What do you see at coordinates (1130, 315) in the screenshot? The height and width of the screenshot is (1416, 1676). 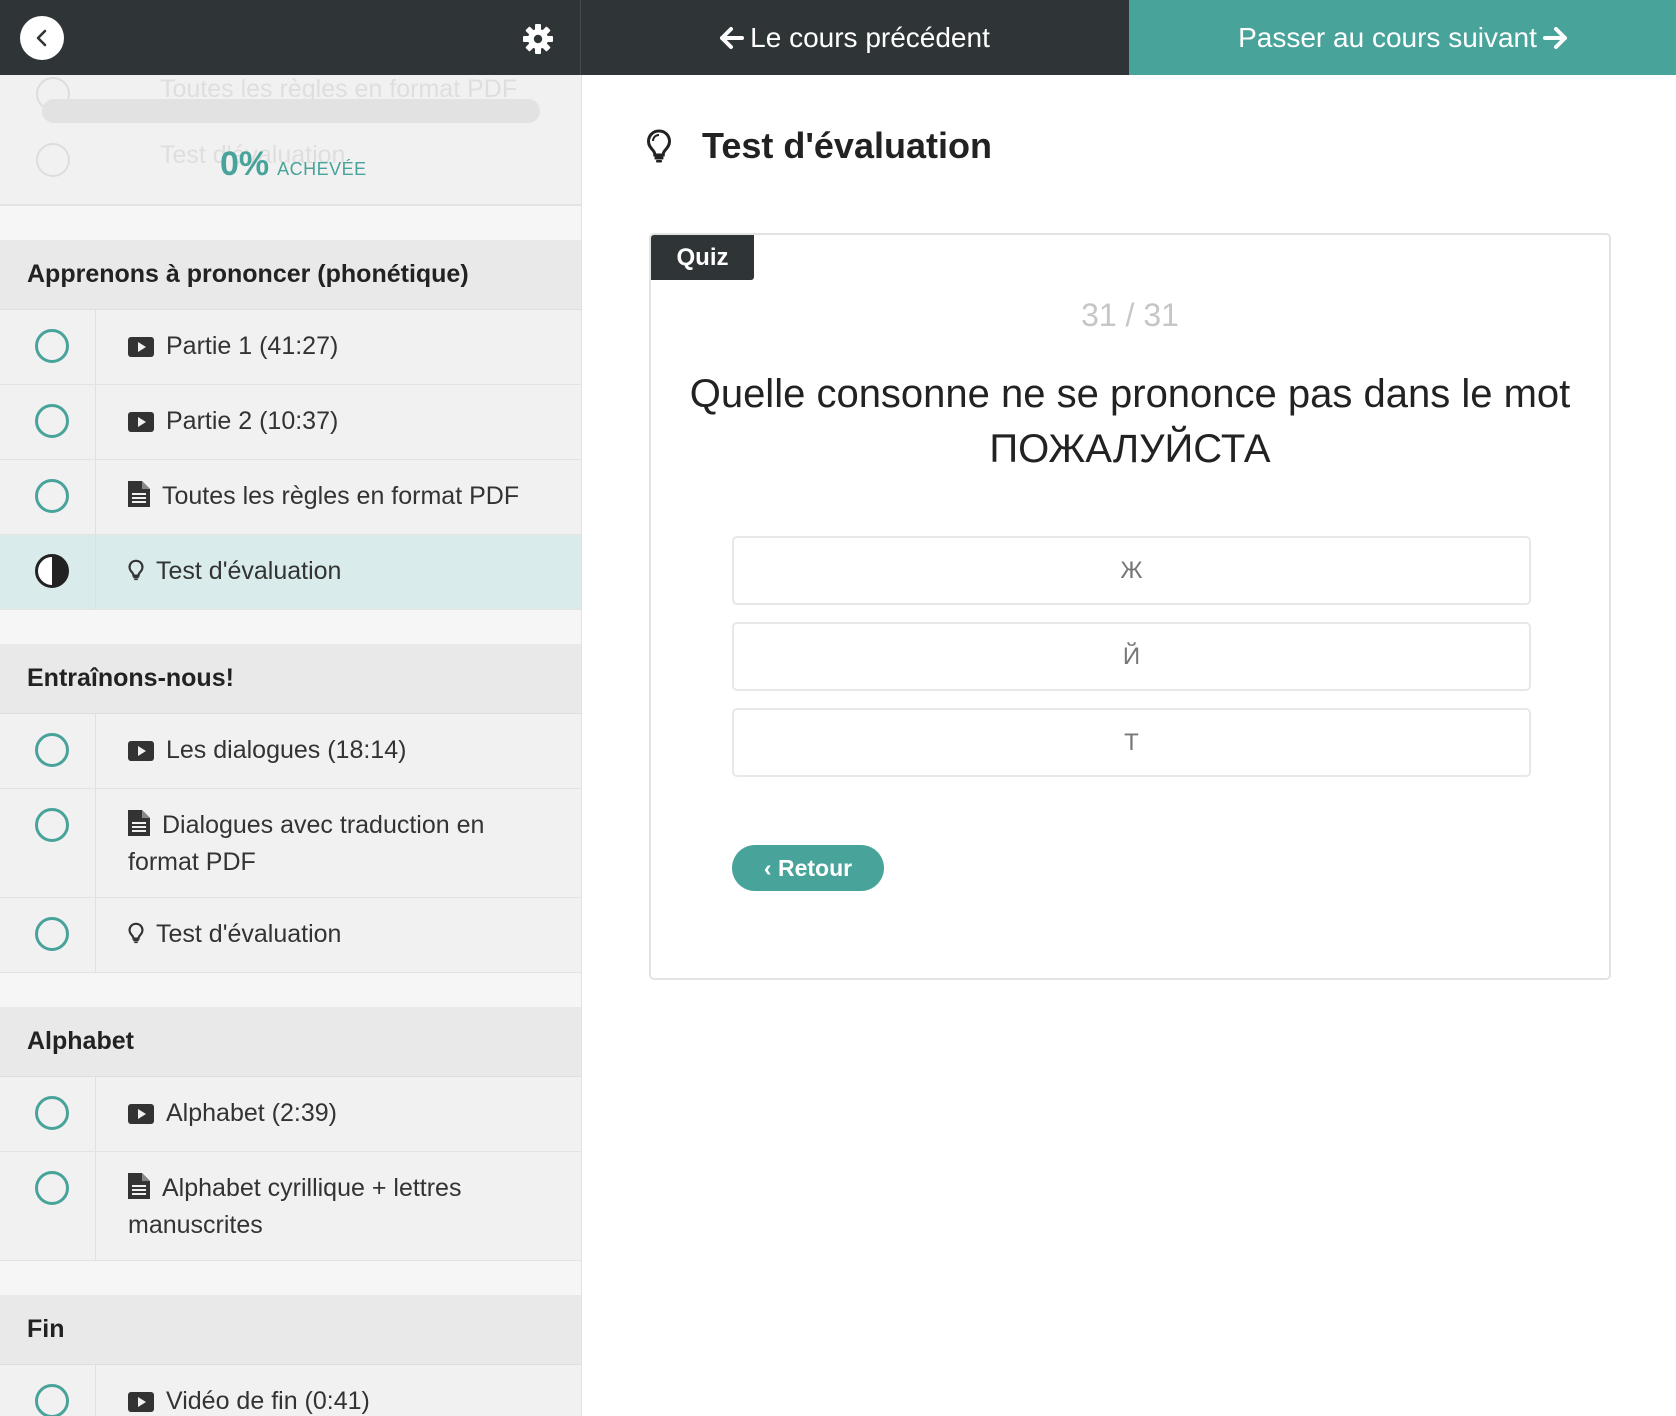 I see `question-counter: 31 / 31` at bounding box center [1130, 315].